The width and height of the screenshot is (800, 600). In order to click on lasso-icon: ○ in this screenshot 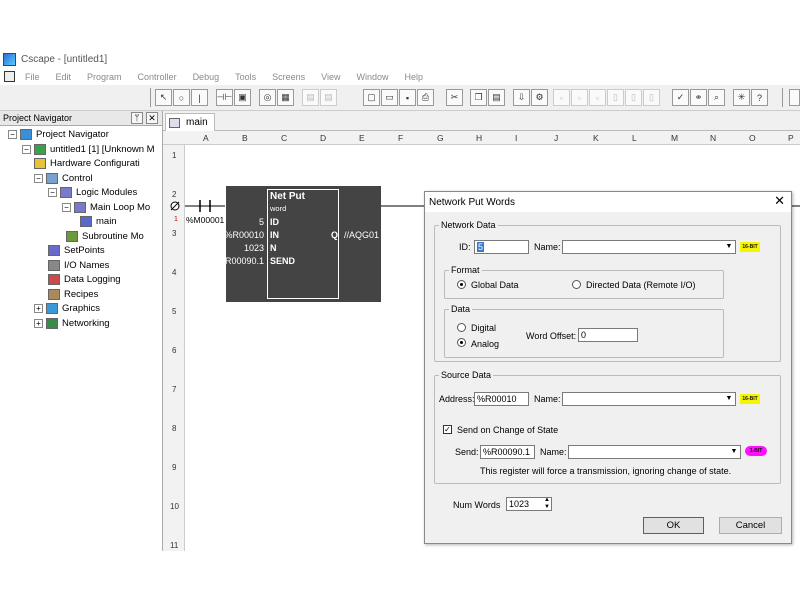, I will do `click(181, 97)`.